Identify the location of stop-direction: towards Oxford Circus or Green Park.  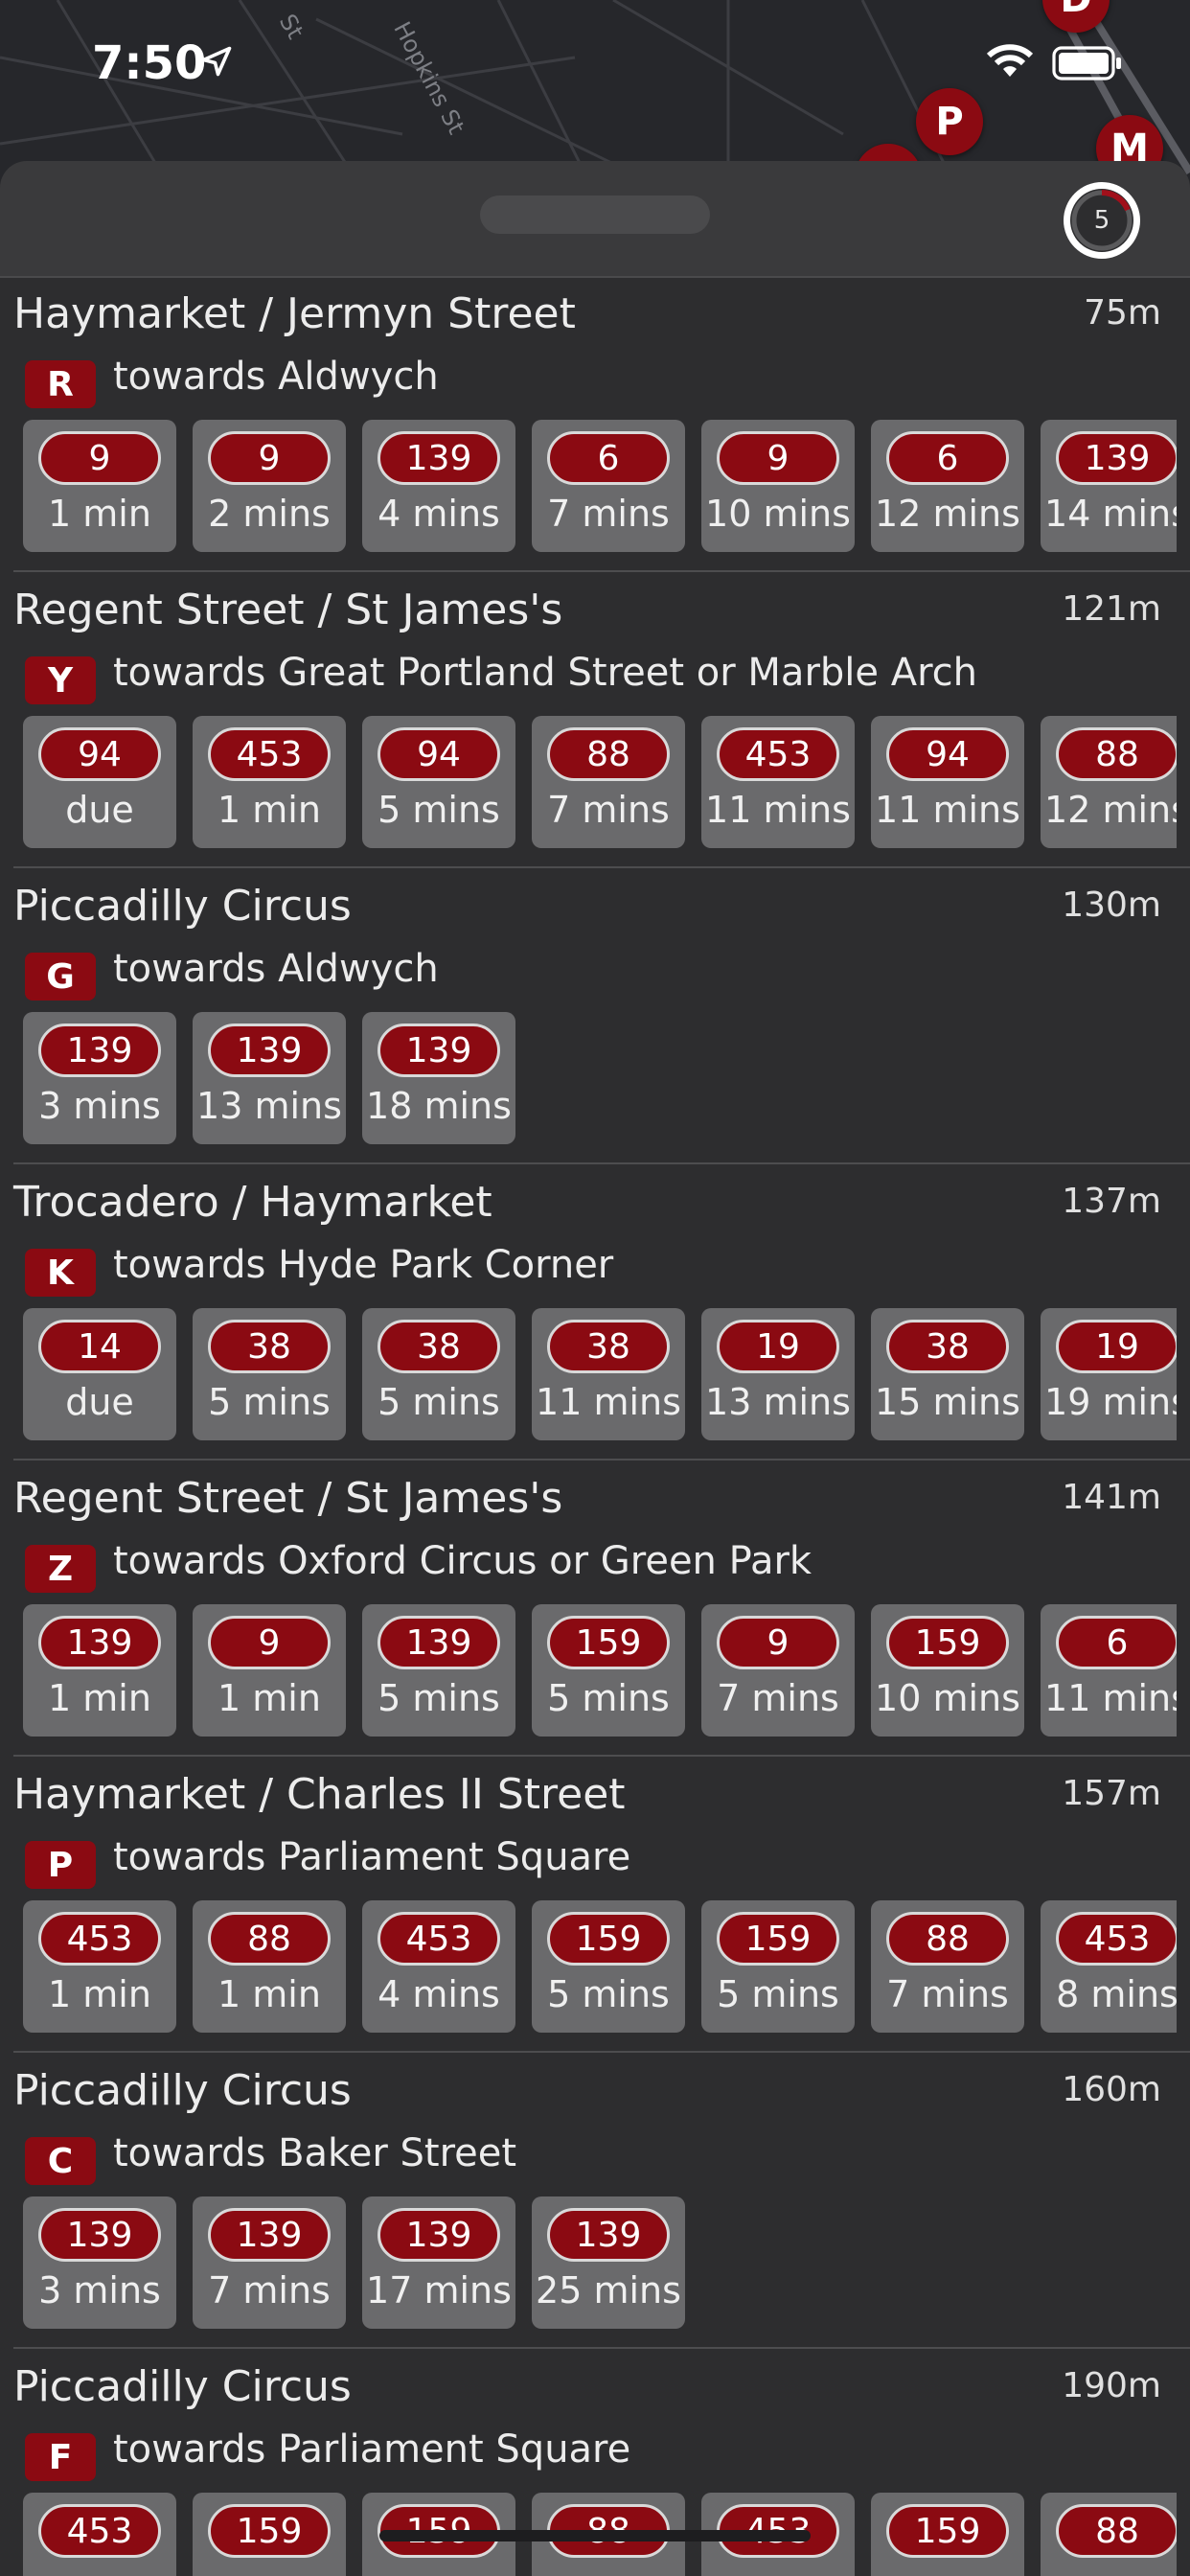
(463, 1561).